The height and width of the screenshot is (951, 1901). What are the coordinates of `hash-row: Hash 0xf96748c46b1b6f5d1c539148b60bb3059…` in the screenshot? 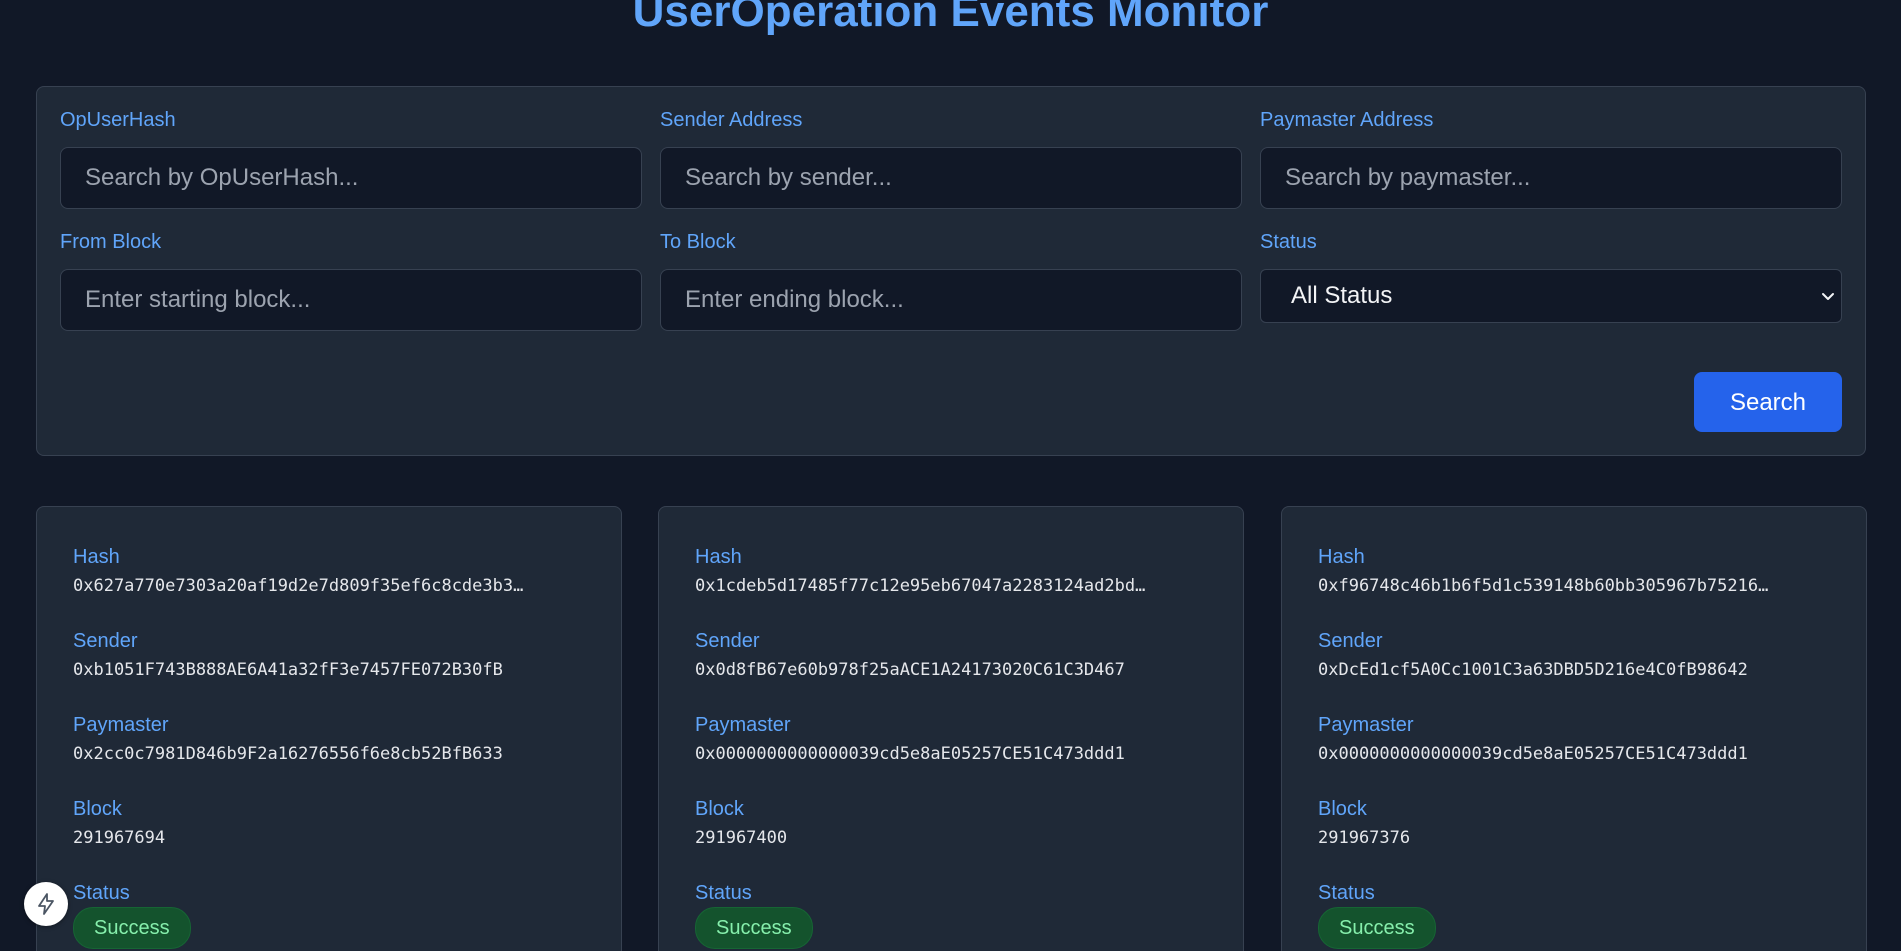 It's located at (1574, 571).